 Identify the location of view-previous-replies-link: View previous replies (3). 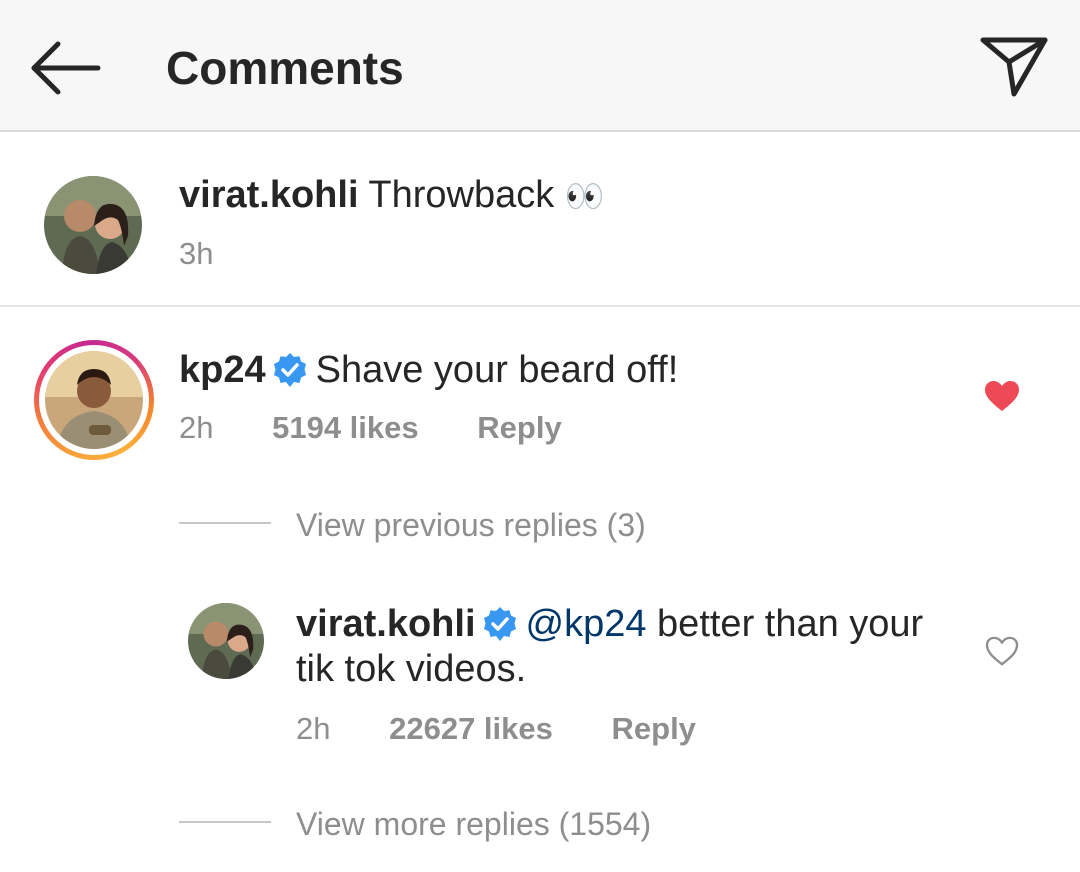
(471, 525).